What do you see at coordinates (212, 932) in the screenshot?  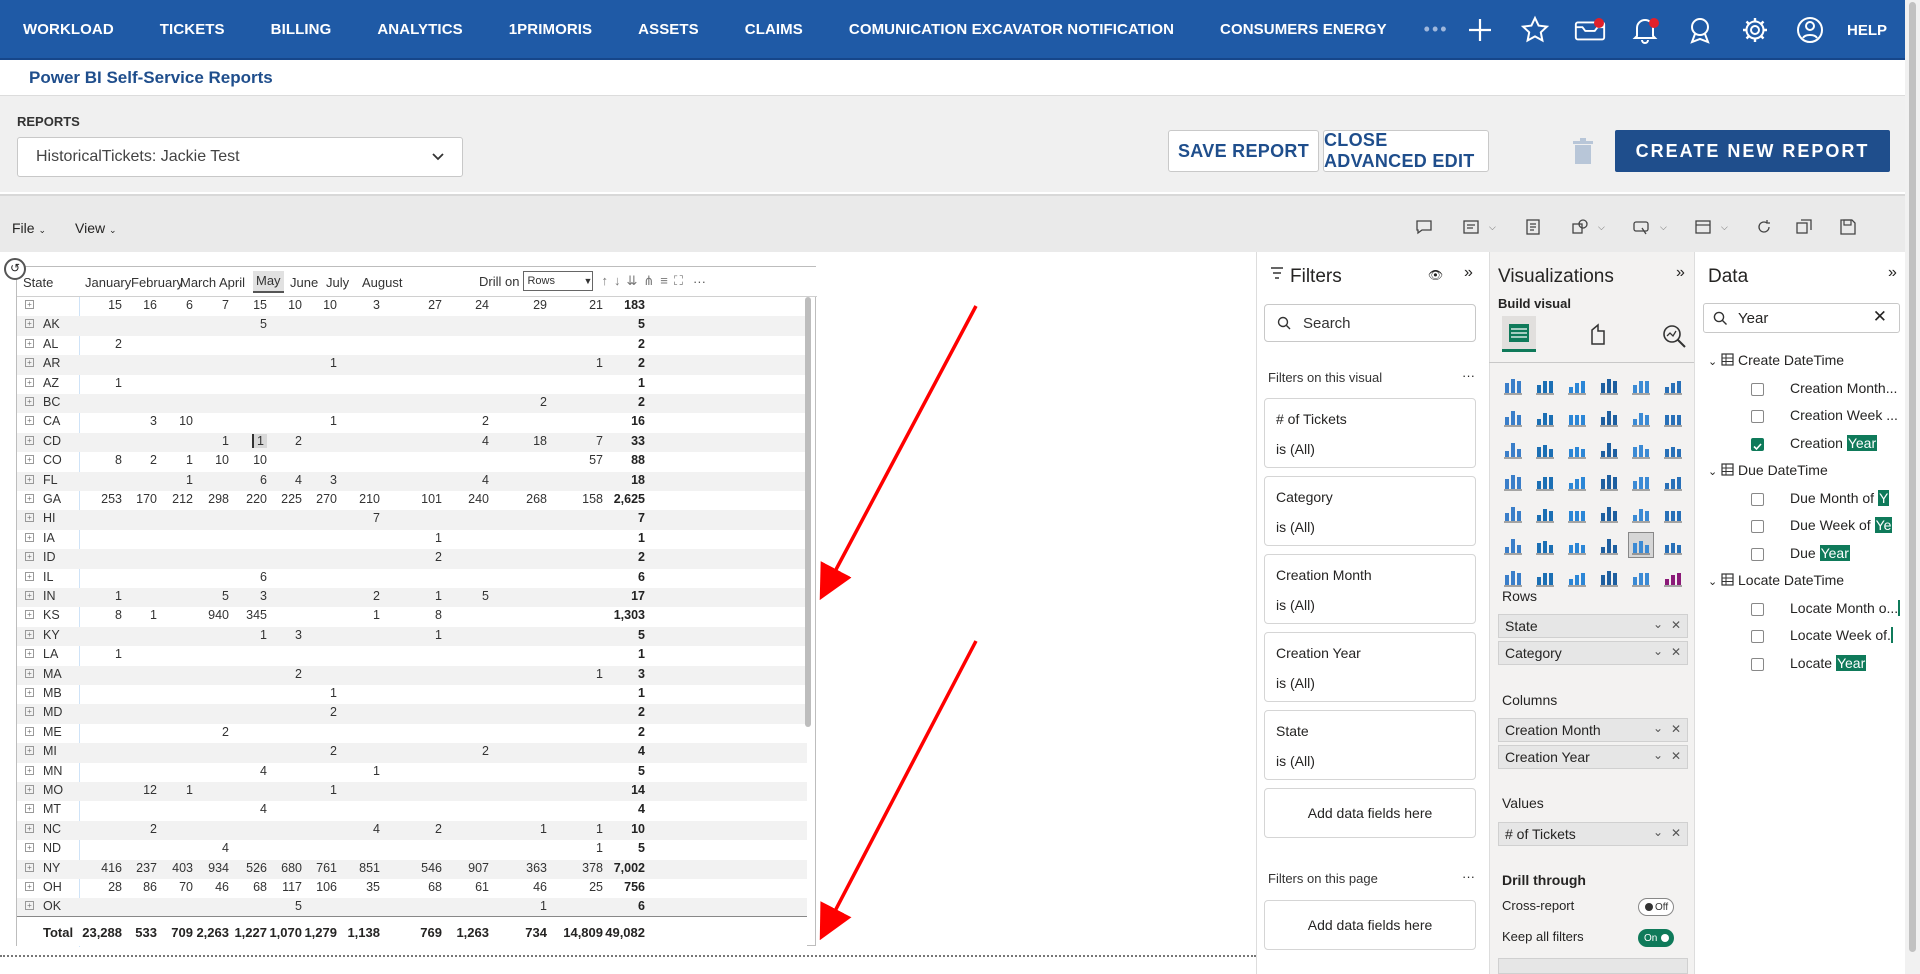 I see `column-total-cell: 2,263` at bounding box center [212, 932].